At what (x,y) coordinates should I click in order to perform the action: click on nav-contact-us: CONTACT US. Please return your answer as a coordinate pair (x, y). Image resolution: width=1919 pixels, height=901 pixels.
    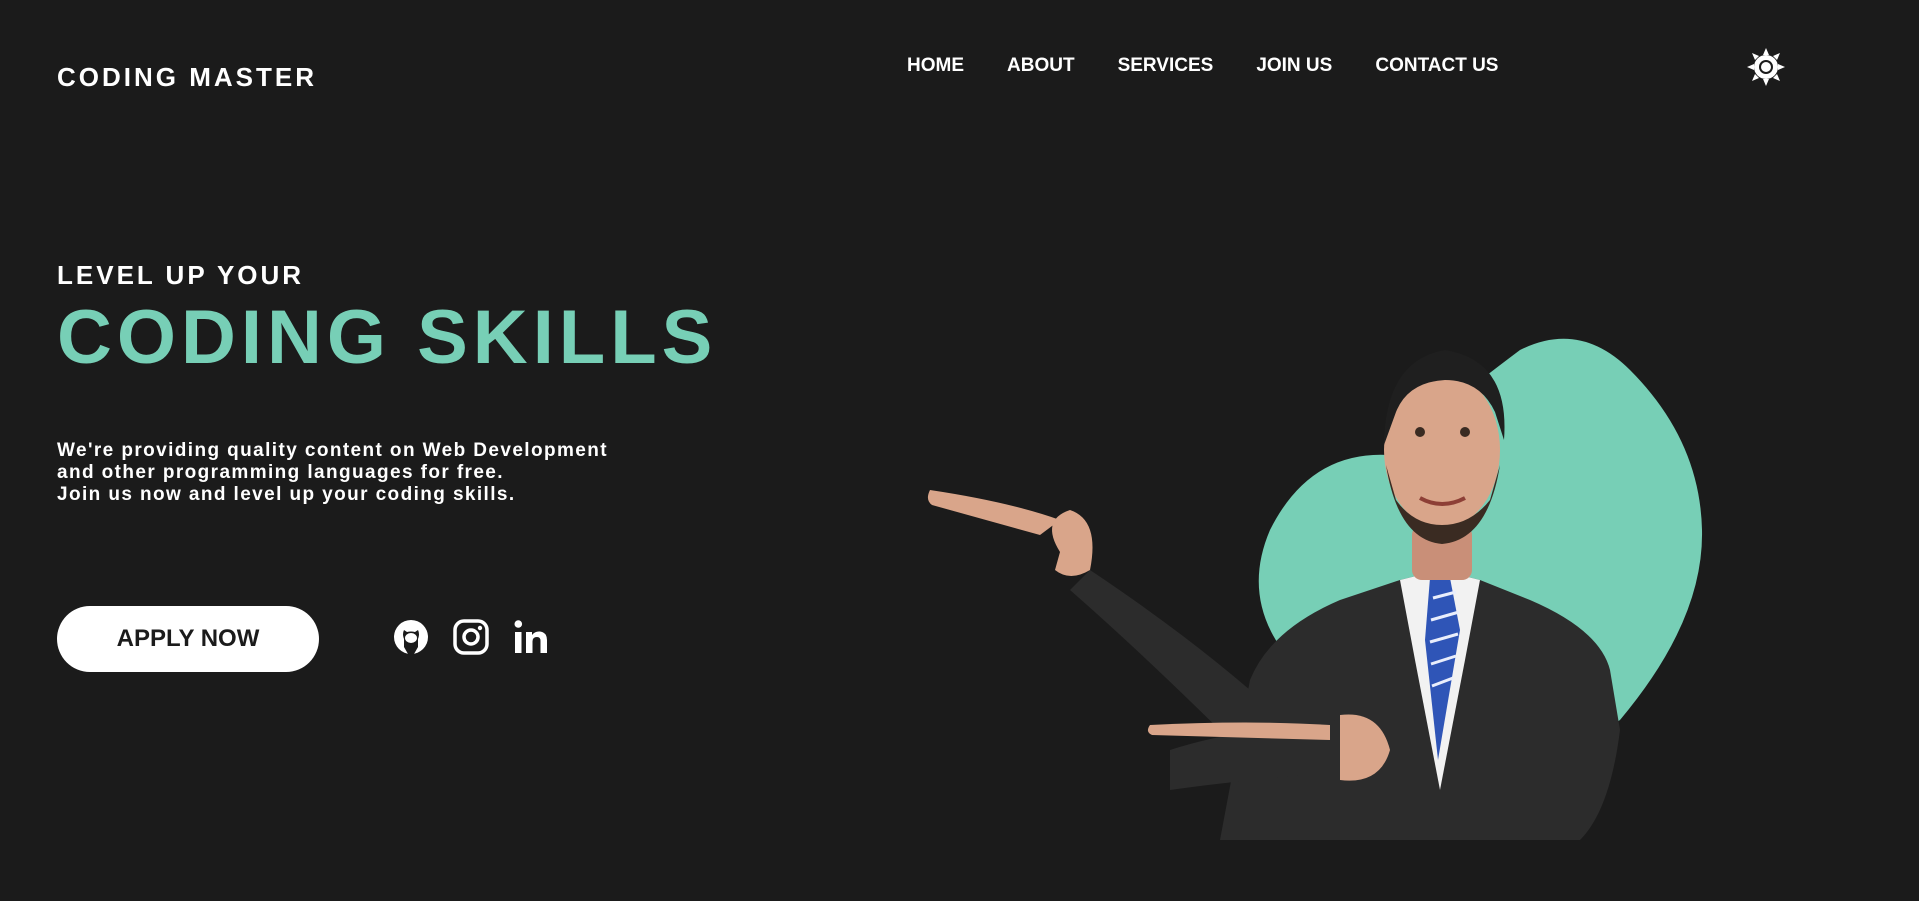
    Looking at the image, I should click on (1436, 66).